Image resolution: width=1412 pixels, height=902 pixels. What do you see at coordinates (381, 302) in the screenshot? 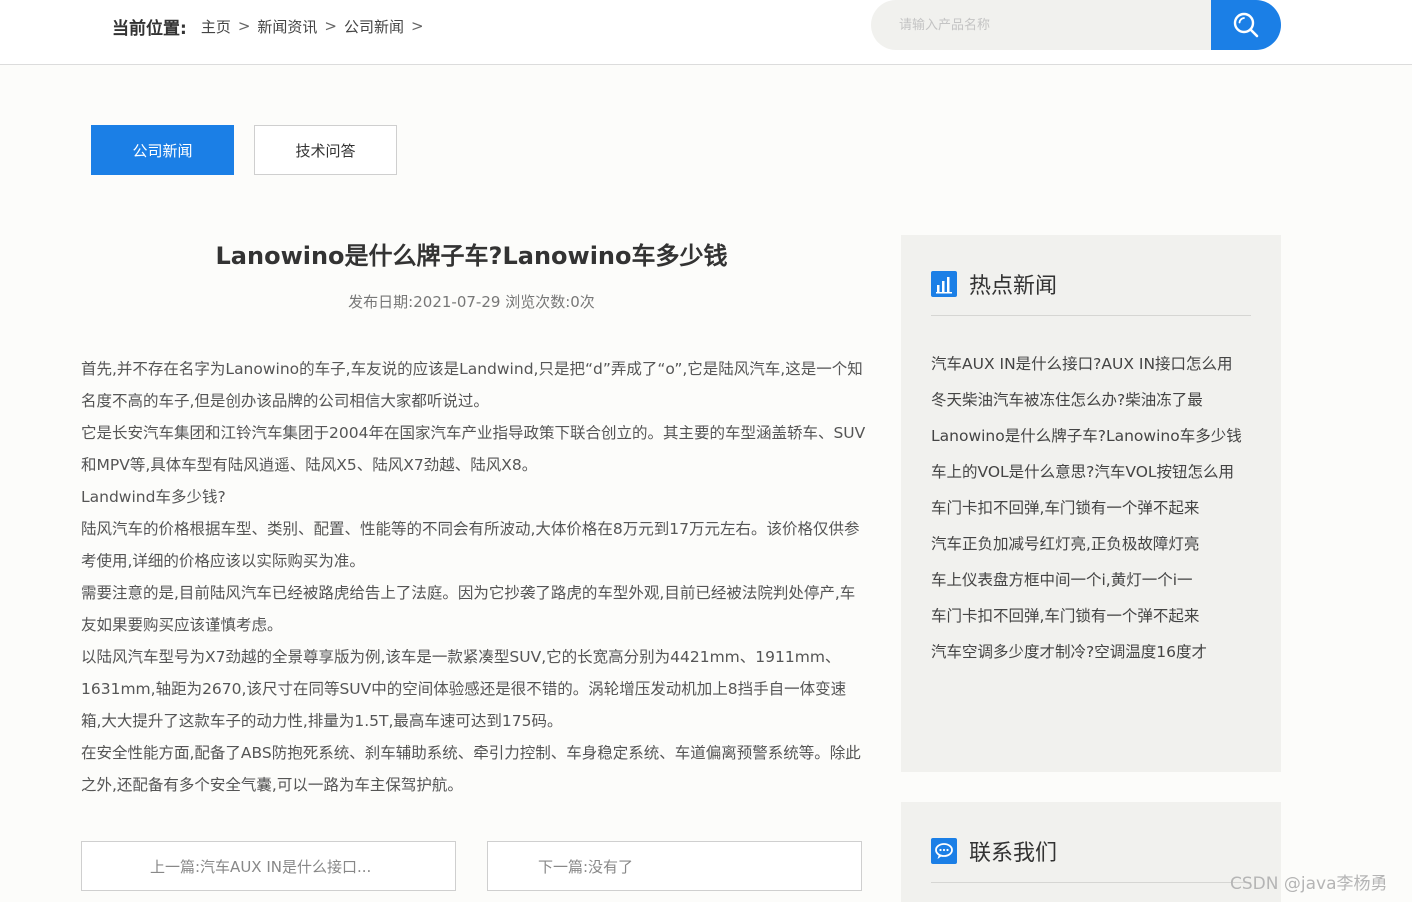
I see `publish-date-label: 发布日期:` at bounding box center [381, 302].